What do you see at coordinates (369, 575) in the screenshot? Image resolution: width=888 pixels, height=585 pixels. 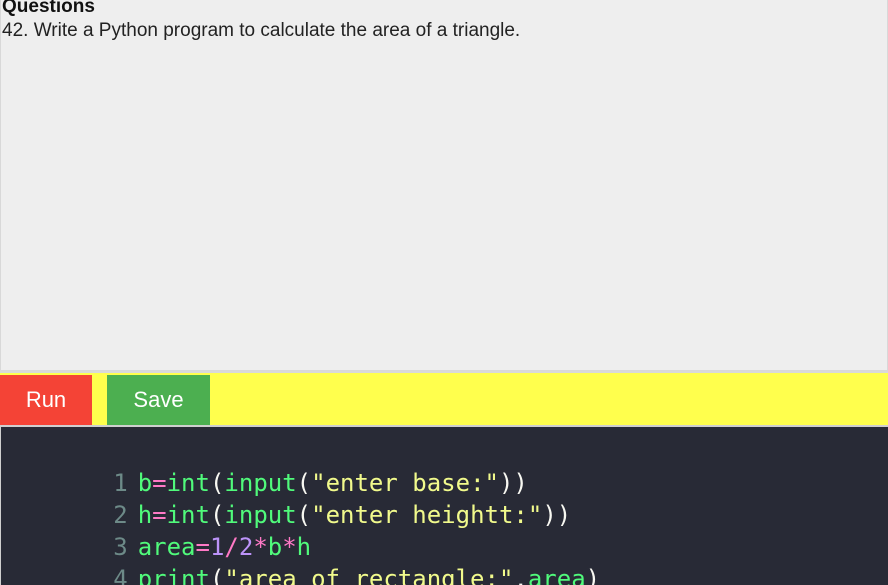 I see `code-token: "area of rectangle:"` at bounding box center [369, 575].